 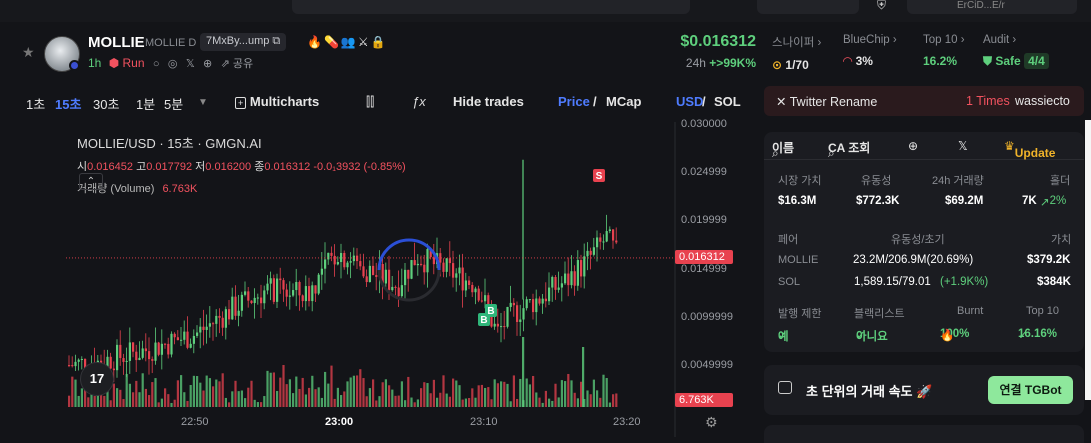 What do you see at coordinates (127, 63) in the screenshot?
I see `run-badge: ⬢ Run` at bounding box center [127, 63].